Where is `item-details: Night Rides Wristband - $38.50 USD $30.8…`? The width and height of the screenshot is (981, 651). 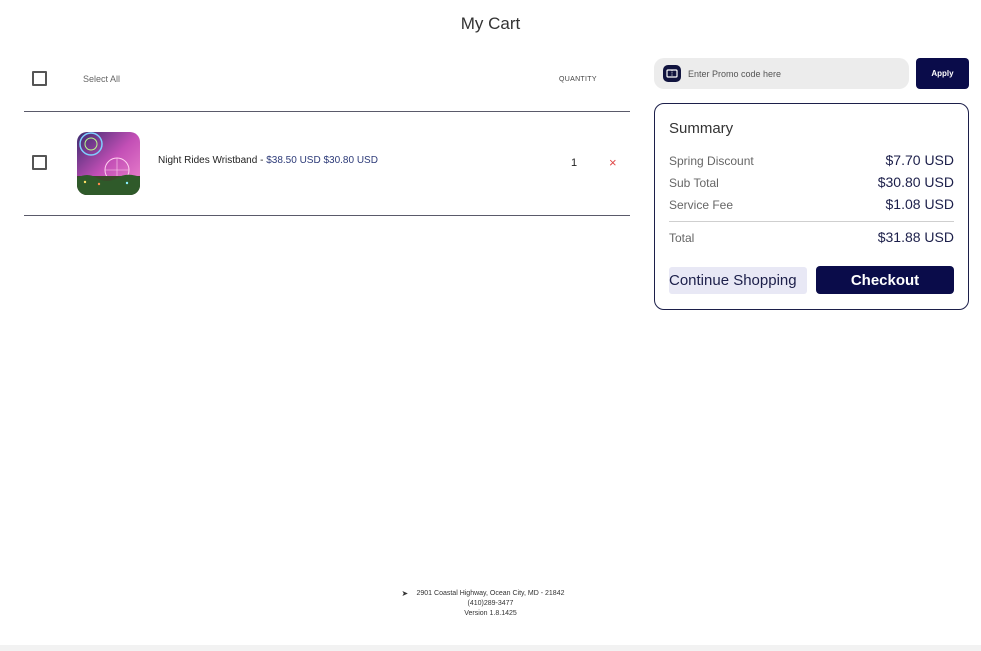 item-details: Night Rides Wristband - $38.50 USD $30.8… is located at coordinates (268, 160).